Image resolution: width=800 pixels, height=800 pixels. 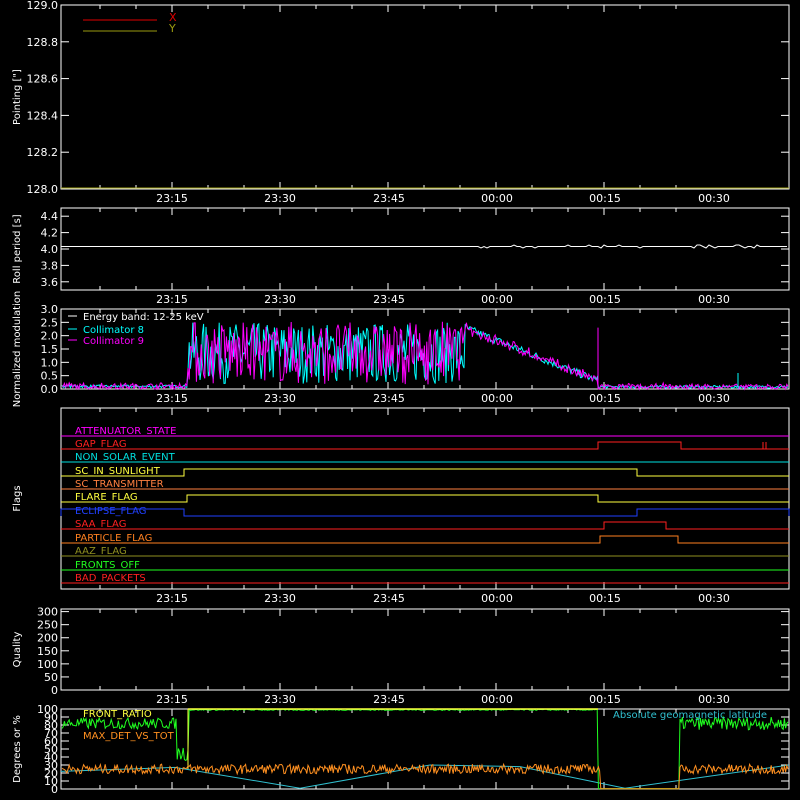 What do you see at coordinates (125, 431) in the screenshot?
I see `flag-label-attenuator-state: ATTENUATOR_STATE` at bounding box center [125, 431].